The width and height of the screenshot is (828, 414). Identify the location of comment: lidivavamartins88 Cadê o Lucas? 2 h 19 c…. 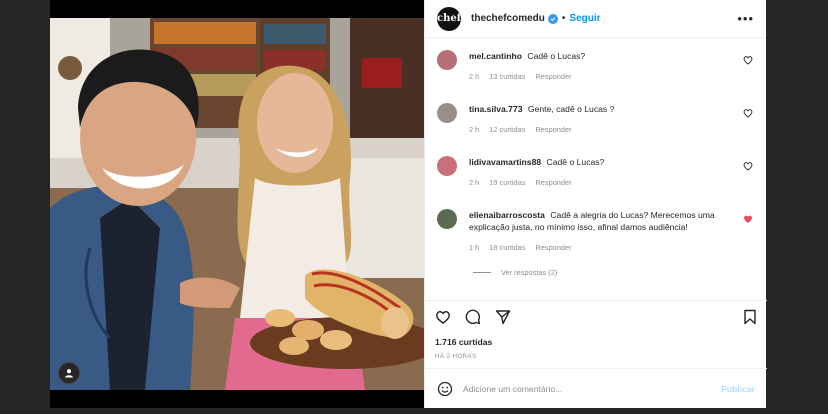
(596, 171).